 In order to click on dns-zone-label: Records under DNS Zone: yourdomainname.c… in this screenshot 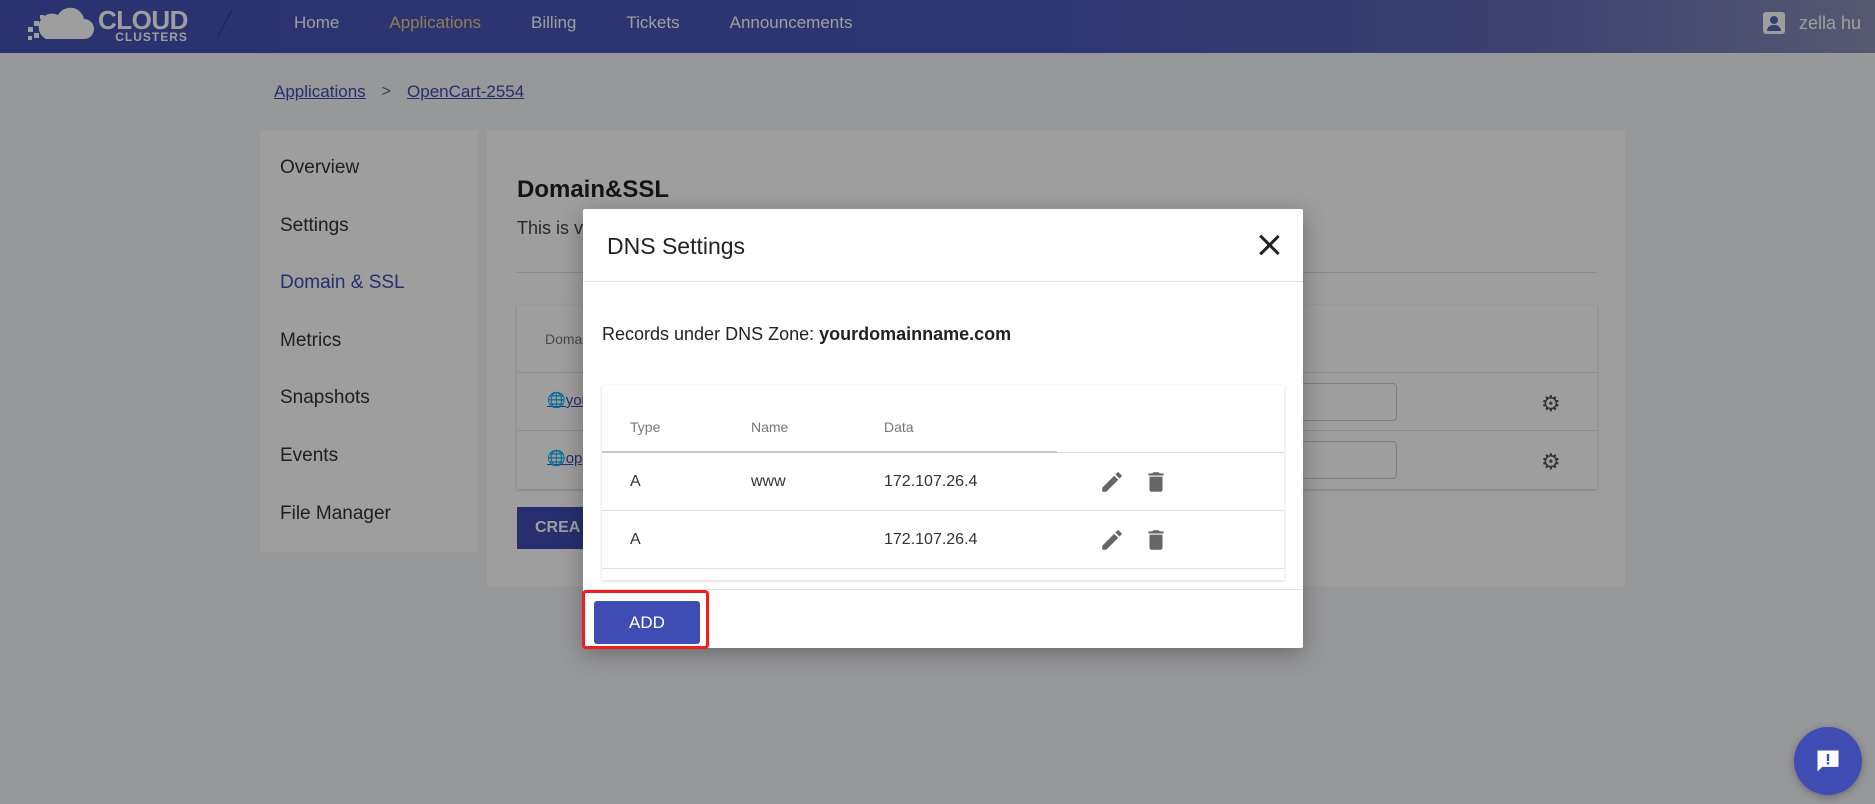, I will do `click(807, 334)`.